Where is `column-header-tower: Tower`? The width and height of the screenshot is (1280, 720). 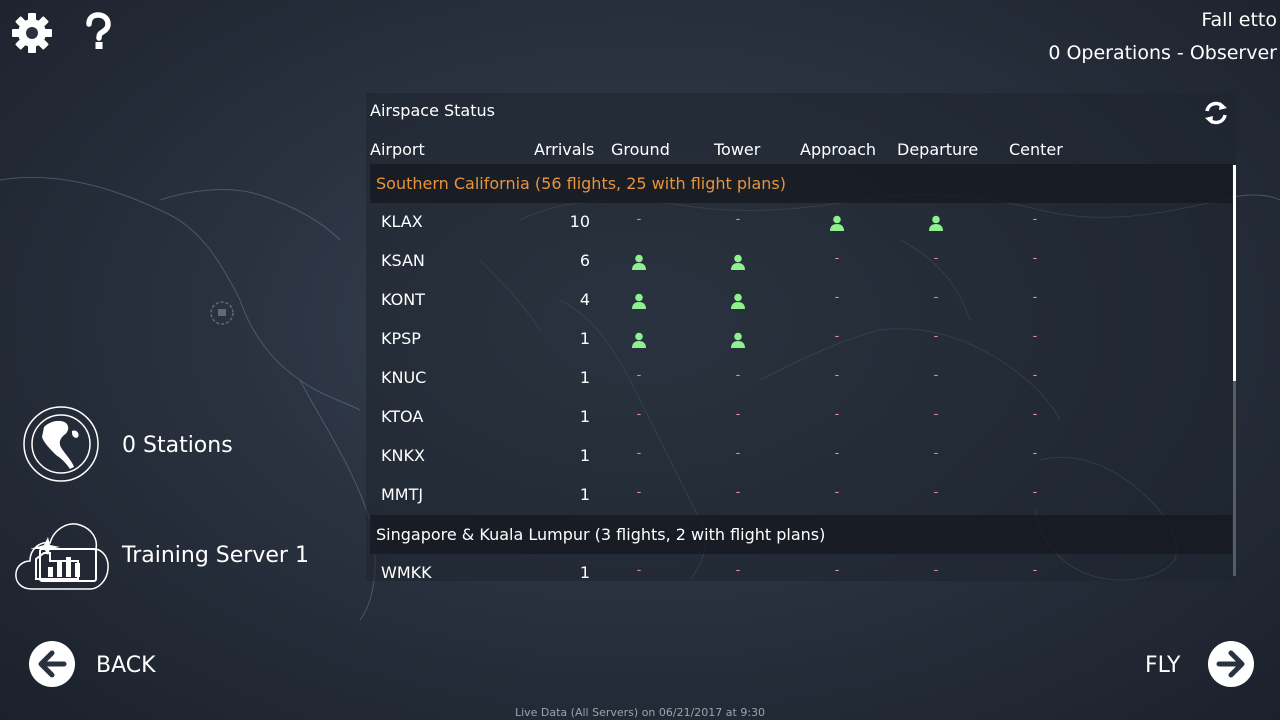 column-header-tower: Tower is located at coordinates (737, 149).